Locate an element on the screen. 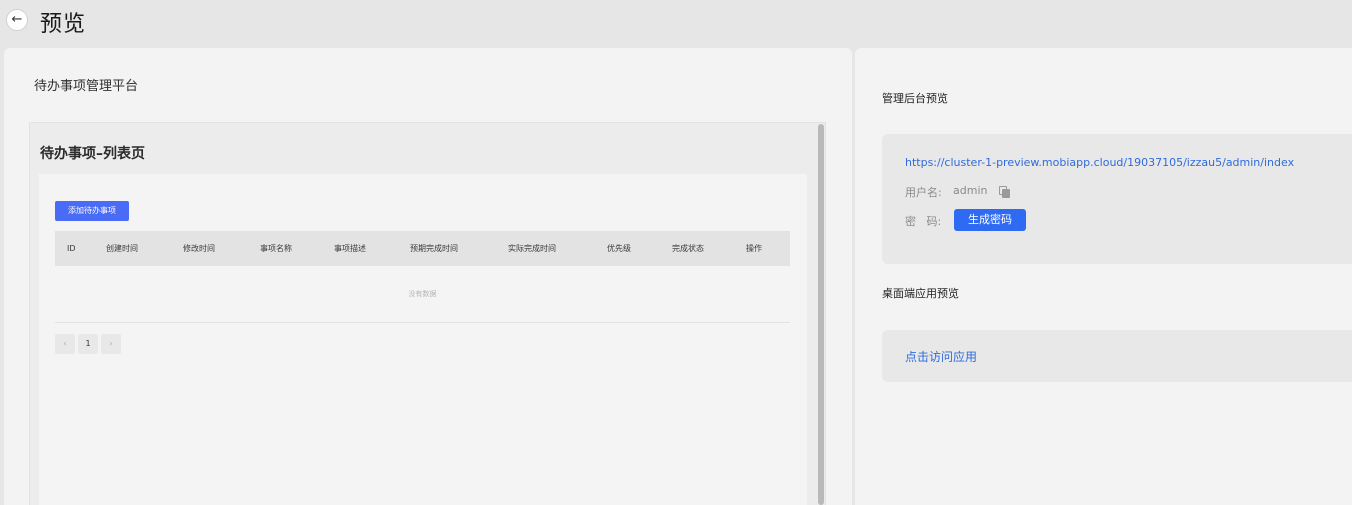 The image size is (1352, 505). table-empty-row: 没有数据 is located at coordinates (422, 294).